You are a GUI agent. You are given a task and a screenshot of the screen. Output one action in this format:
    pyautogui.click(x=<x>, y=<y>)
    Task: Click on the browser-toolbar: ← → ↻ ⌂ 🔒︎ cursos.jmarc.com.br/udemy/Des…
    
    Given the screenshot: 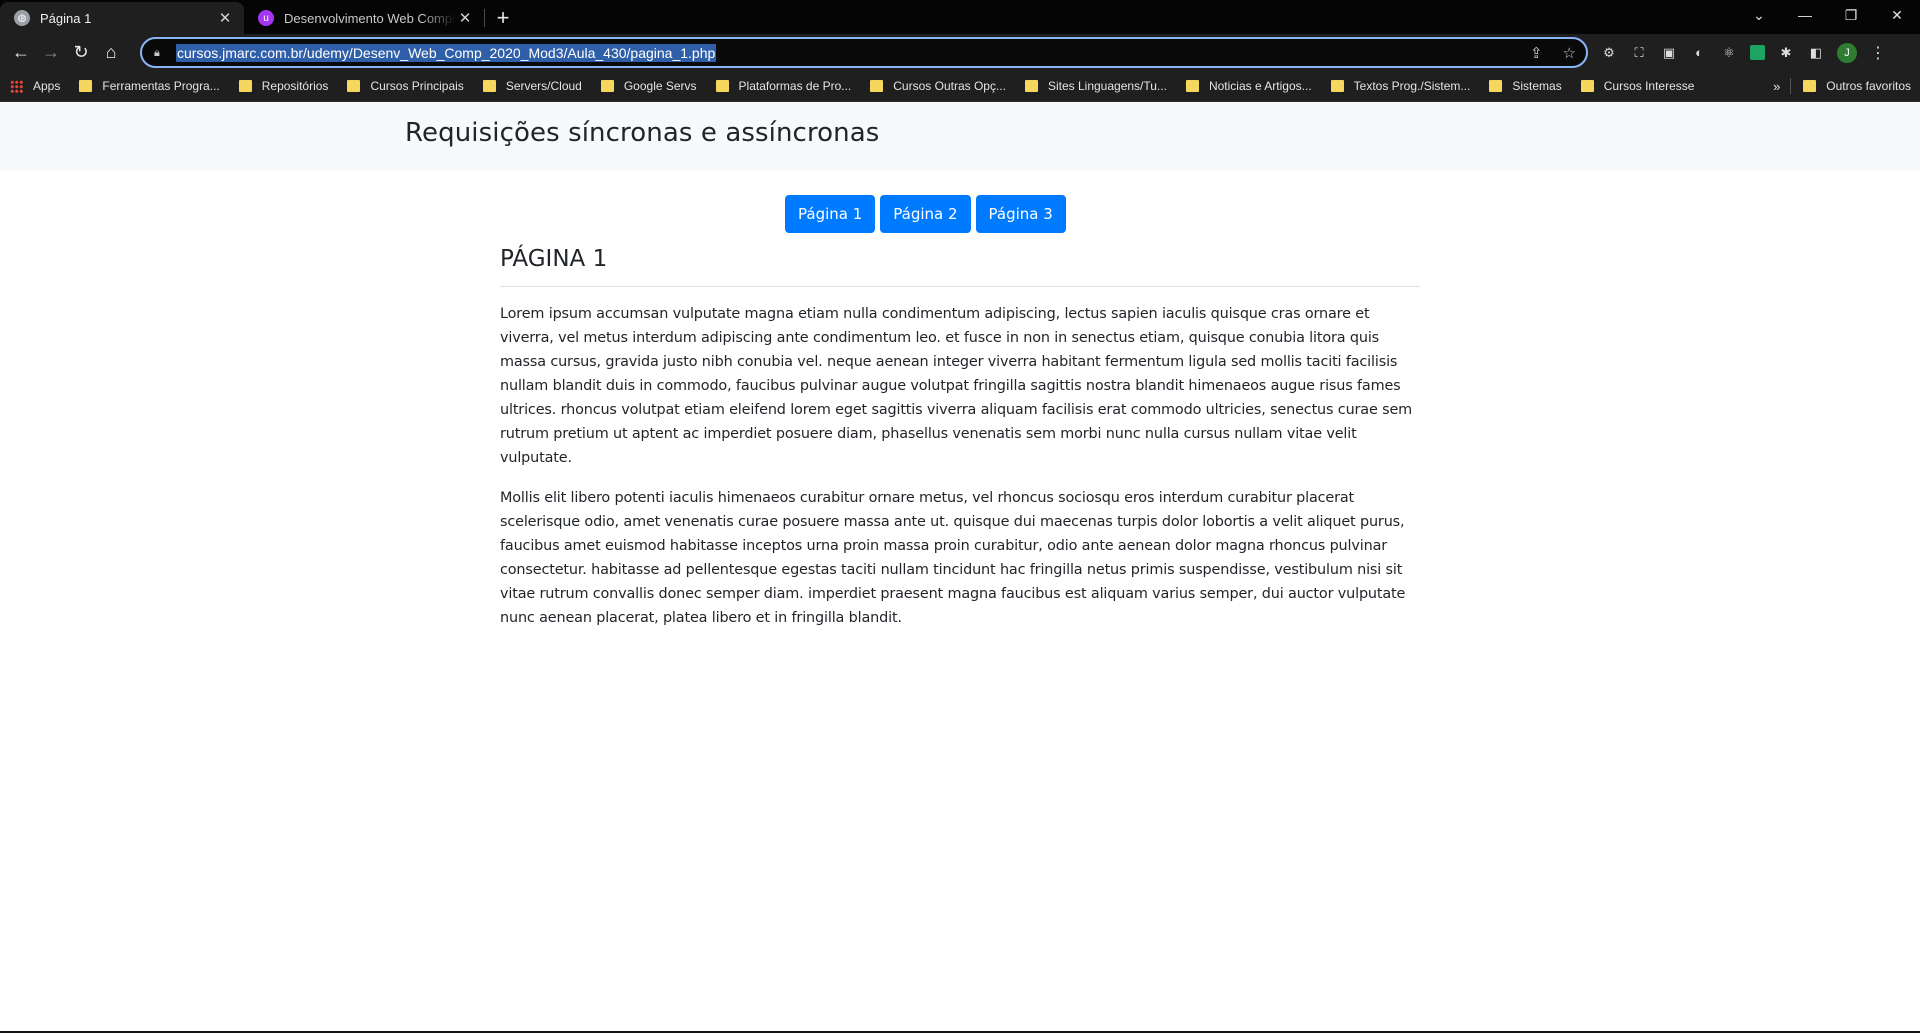 What is the action you would take?
    pyautogui.click(x=960, y=52)
    